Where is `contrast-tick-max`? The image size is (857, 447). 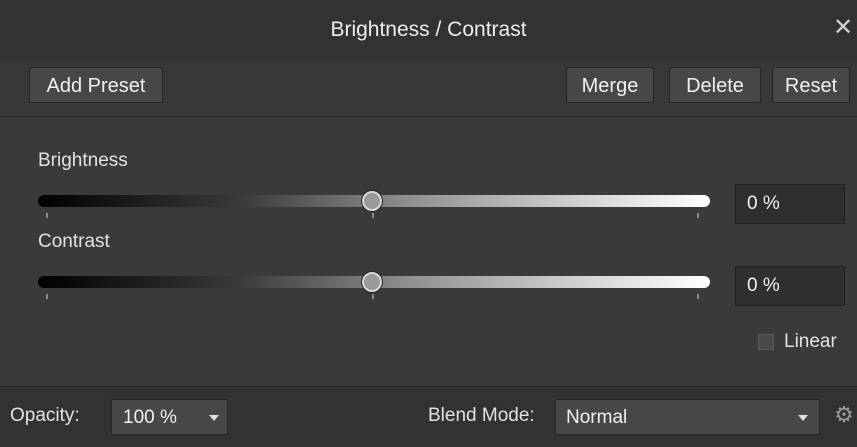
contrast-tick-max is located at coordinates (698, 296).